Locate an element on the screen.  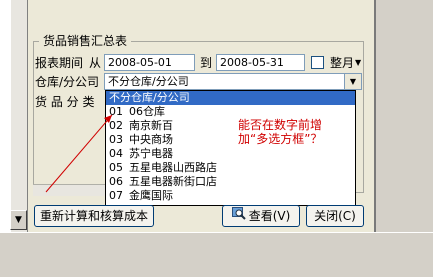
recalc-cost-button: 重新计算和核算成本 is located at coordinates (94, 216).